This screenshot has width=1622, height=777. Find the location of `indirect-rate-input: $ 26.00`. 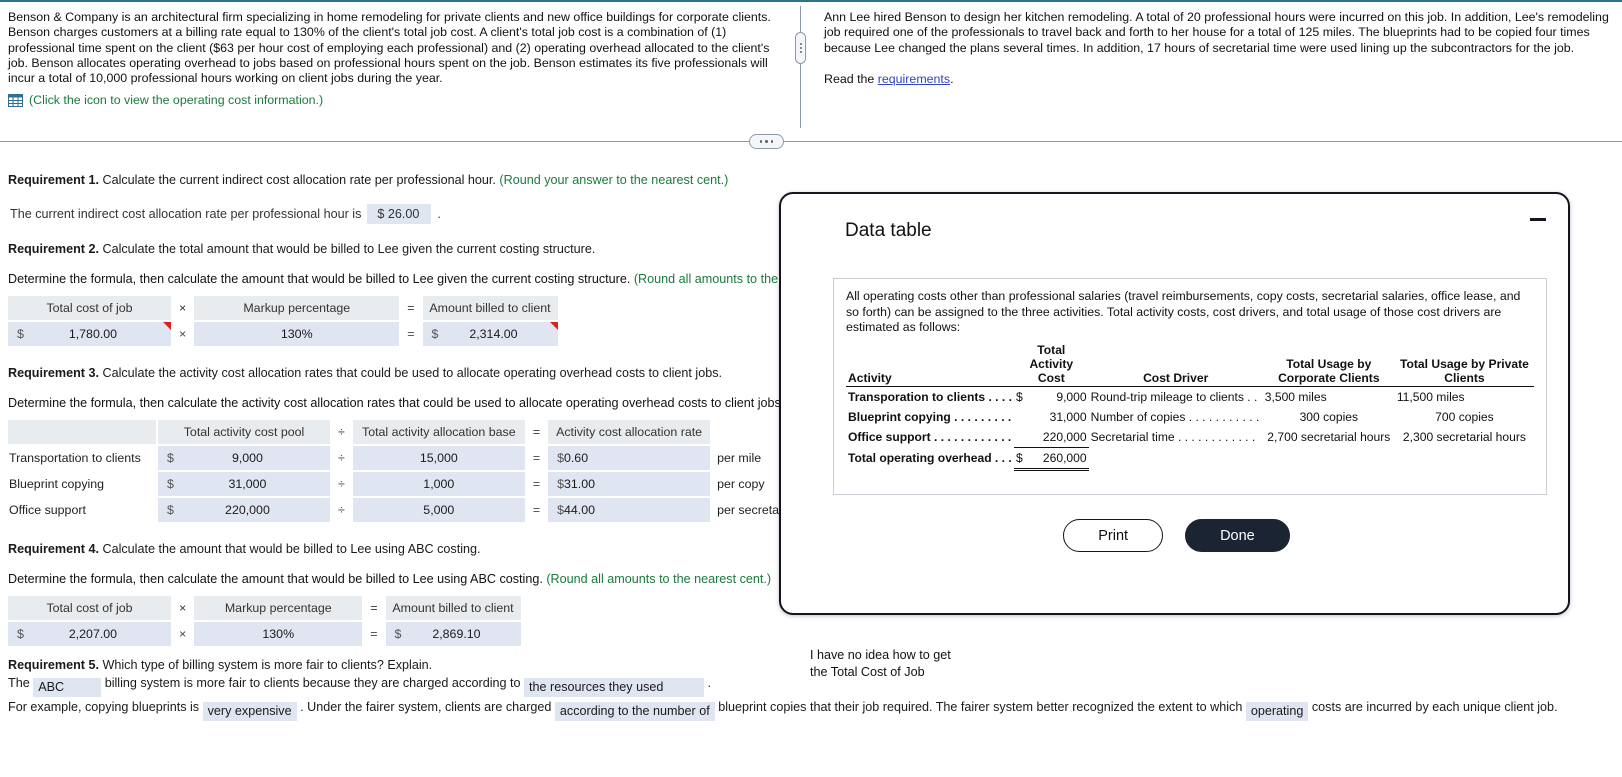

indirect-rate-input: $ 26.00 is located at coordinates (399, 214).